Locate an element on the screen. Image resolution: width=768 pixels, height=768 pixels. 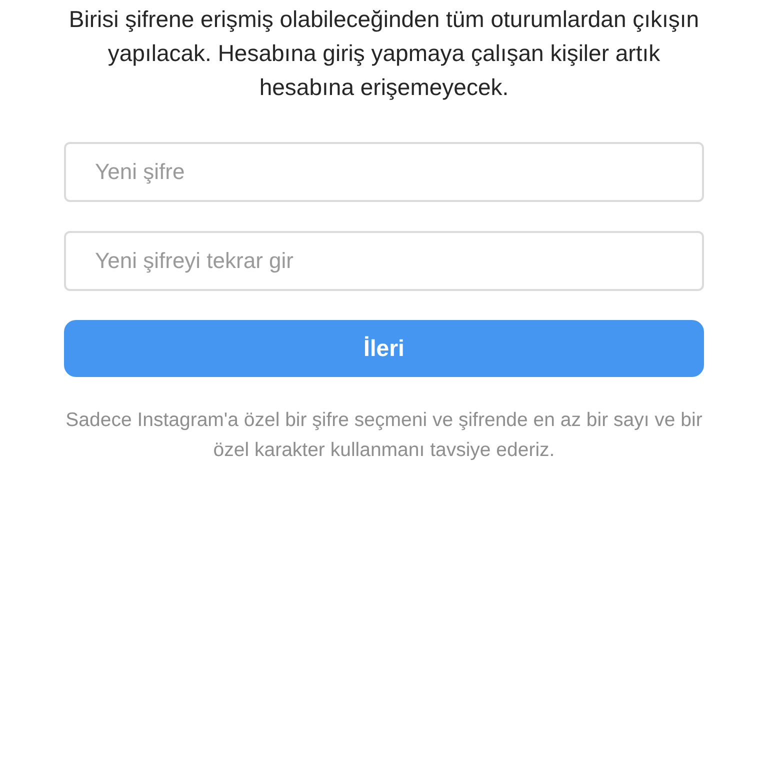
info-message: Birisi şifrene erişmiş olabileceğinden tüm oturumlardan çıkışın yapılacak. Hesabına giriş yapmaya çalışan kişiler artık hesabına erişemeyecek. is located at coordinates (384, 53).